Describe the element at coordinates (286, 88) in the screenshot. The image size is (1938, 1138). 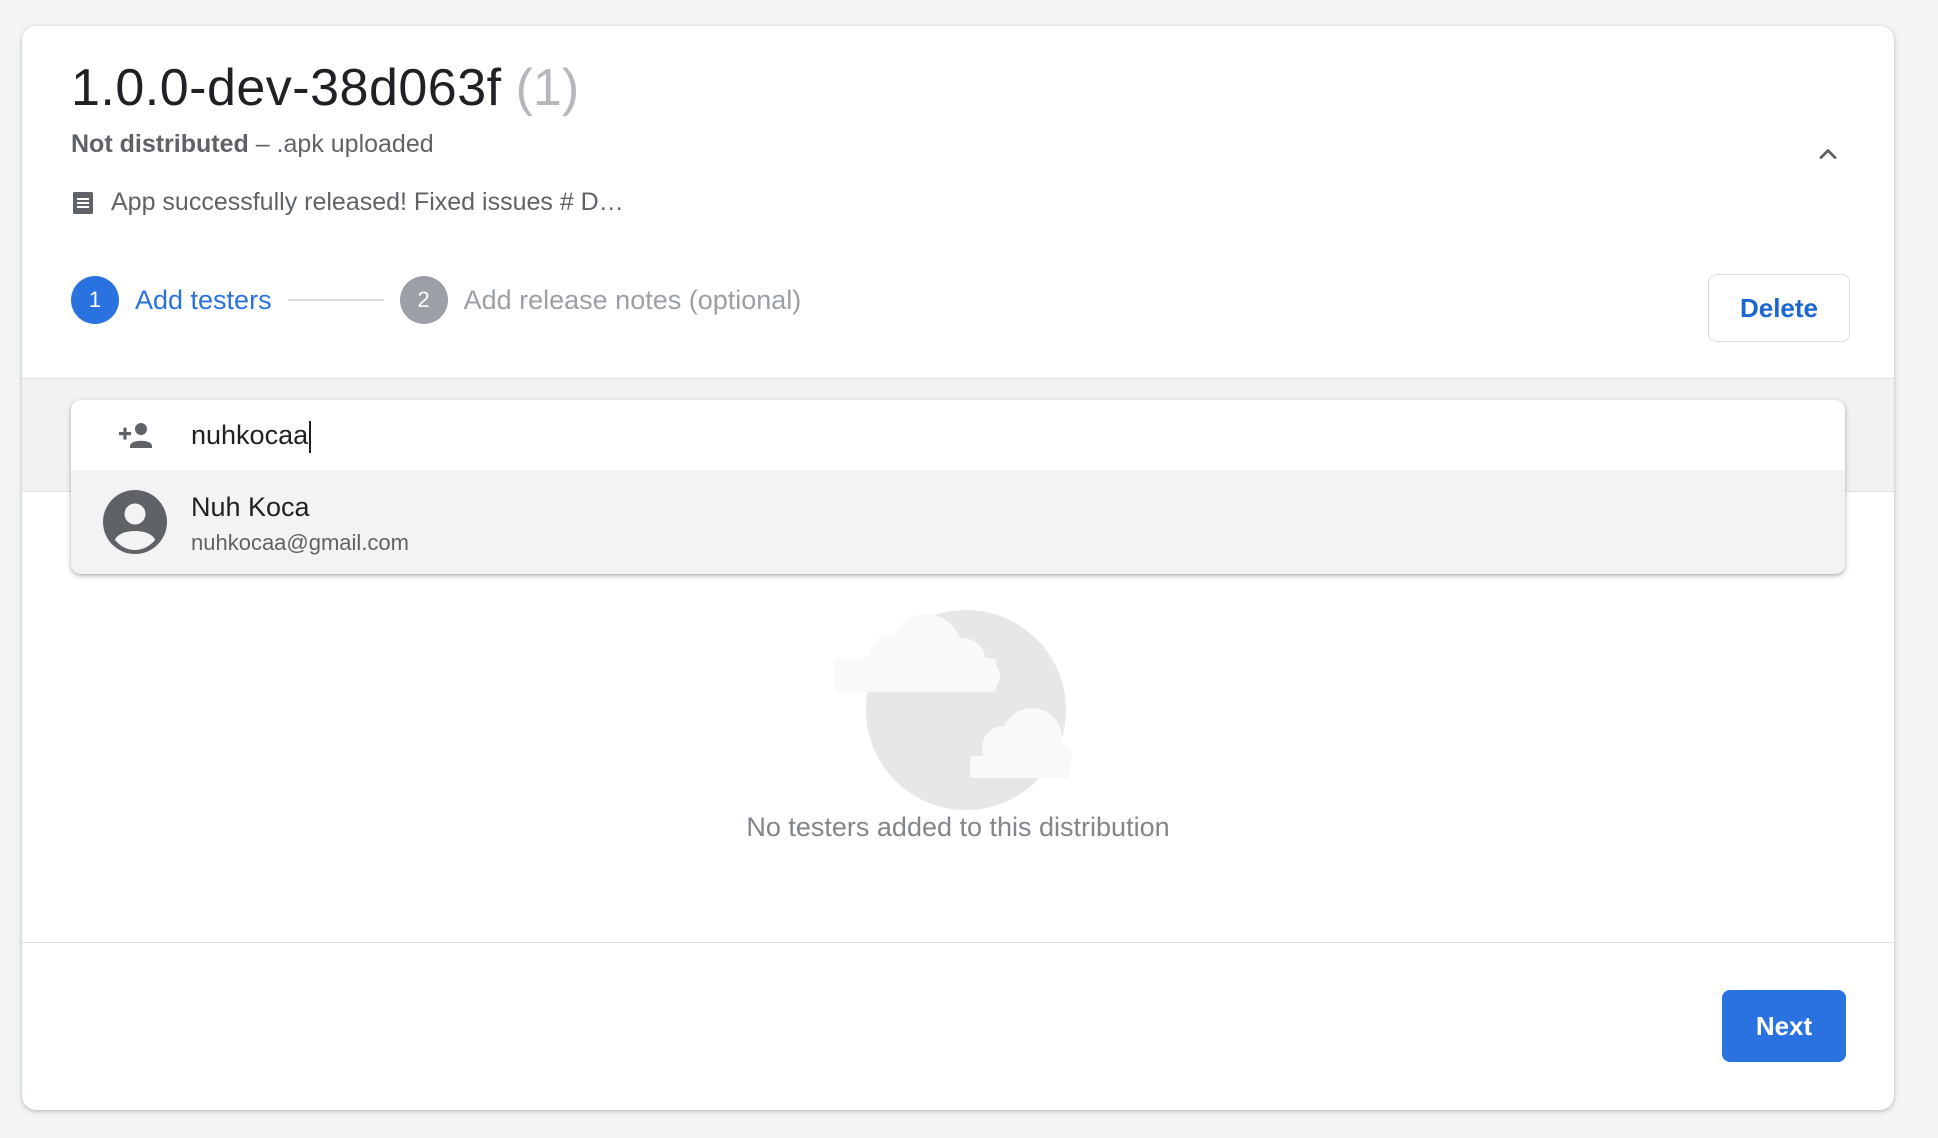
I see `release-version: 1.0.0-dev-38d063f` at that location.